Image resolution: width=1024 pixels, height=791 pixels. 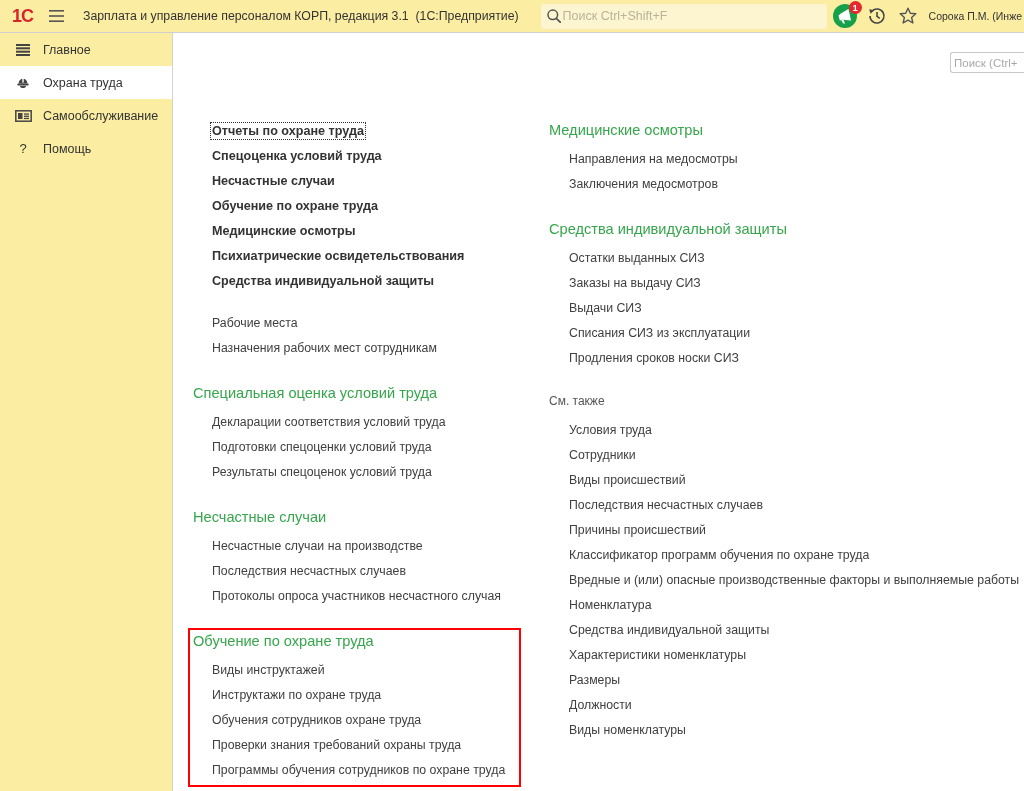 I want to click on megaphone-icon, so click(x=844, y=16).